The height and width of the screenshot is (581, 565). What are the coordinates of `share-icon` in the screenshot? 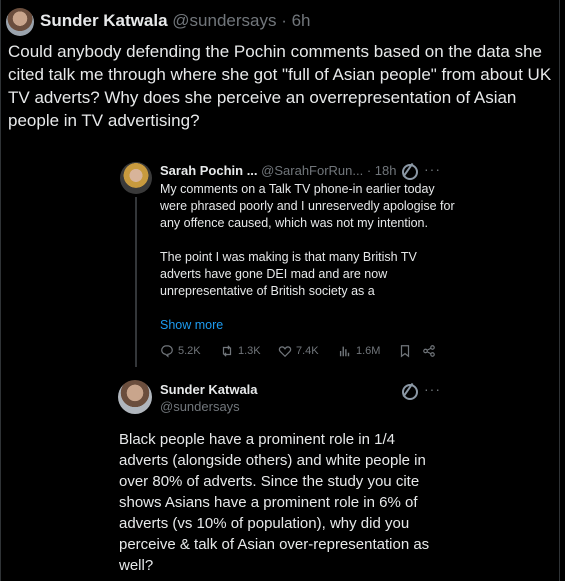 It's located at (429, 351).